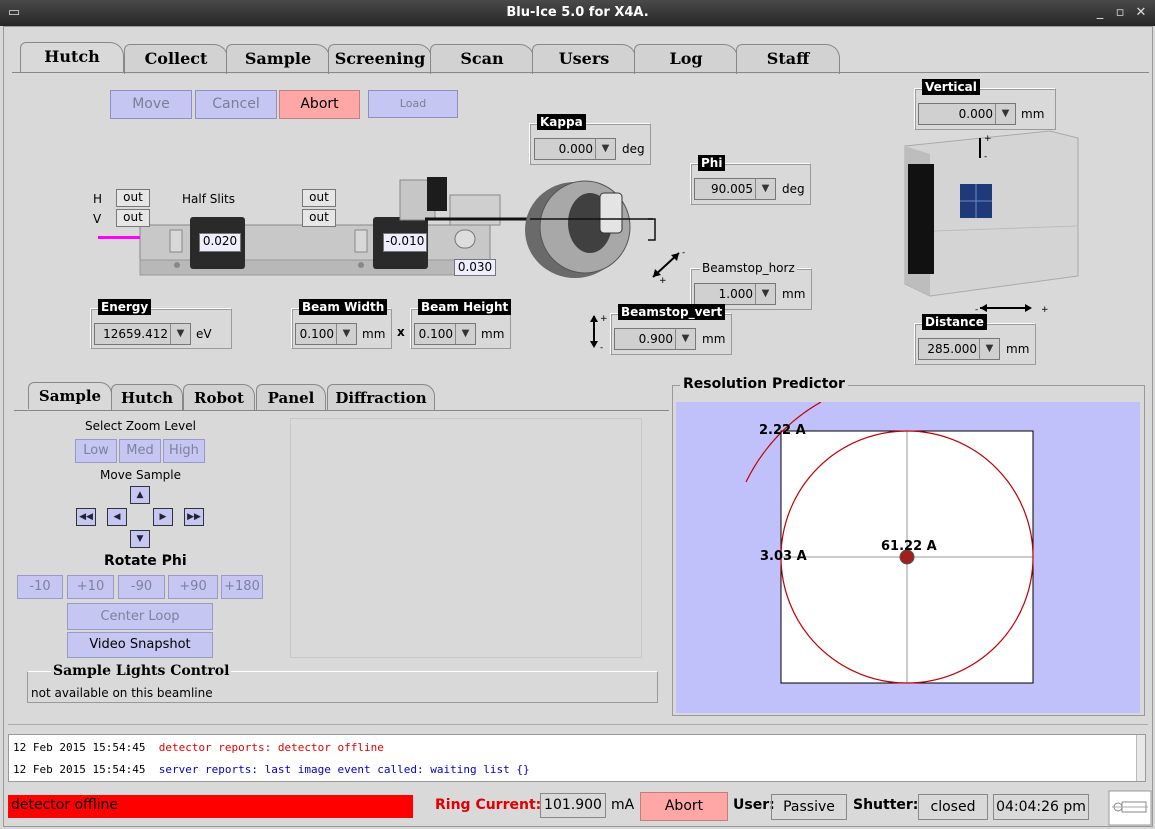  Describe the element at coordinates (953, 807) in the screenshot. I see `shutter-value: closed` at that location.